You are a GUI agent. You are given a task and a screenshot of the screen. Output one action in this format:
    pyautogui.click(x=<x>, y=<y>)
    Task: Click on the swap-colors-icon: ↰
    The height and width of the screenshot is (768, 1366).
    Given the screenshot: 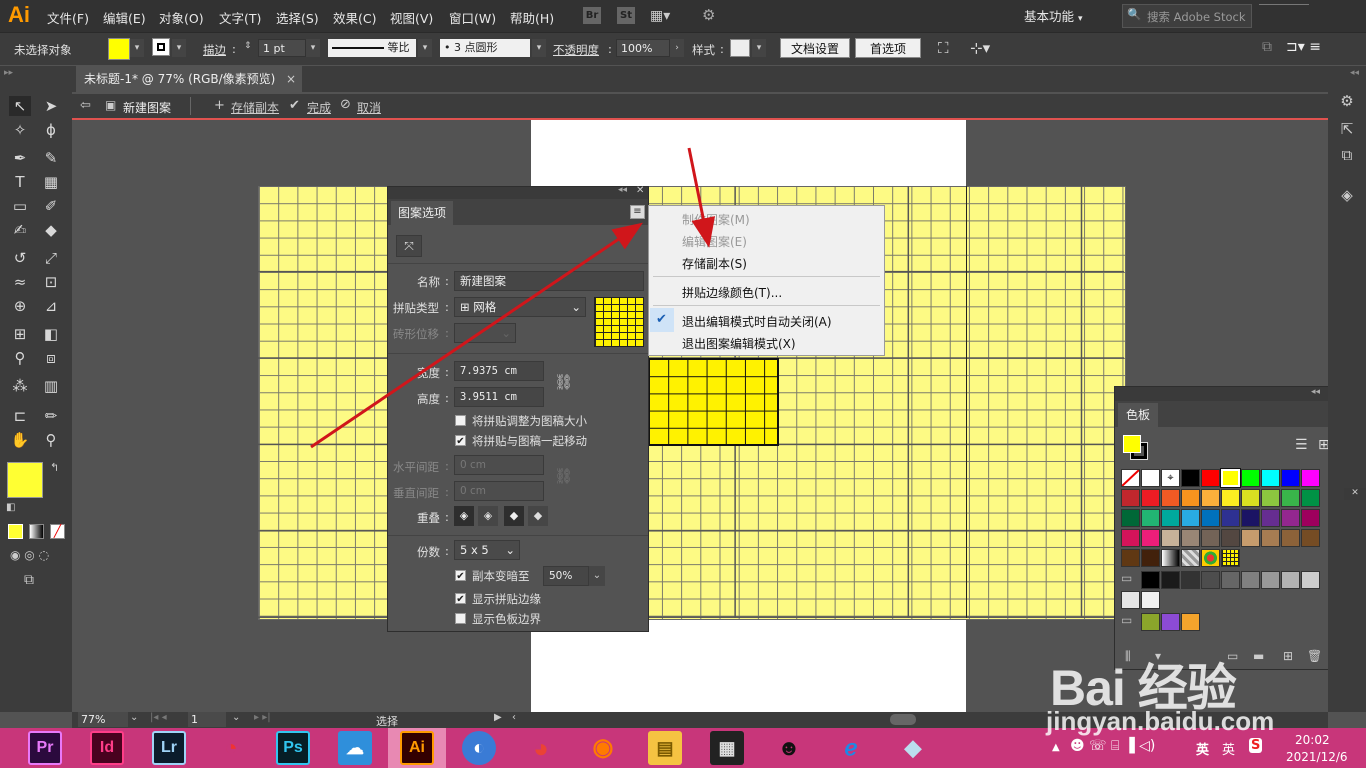 What is the action you would take?
    pyautogui.click(x=54, y=467)
    